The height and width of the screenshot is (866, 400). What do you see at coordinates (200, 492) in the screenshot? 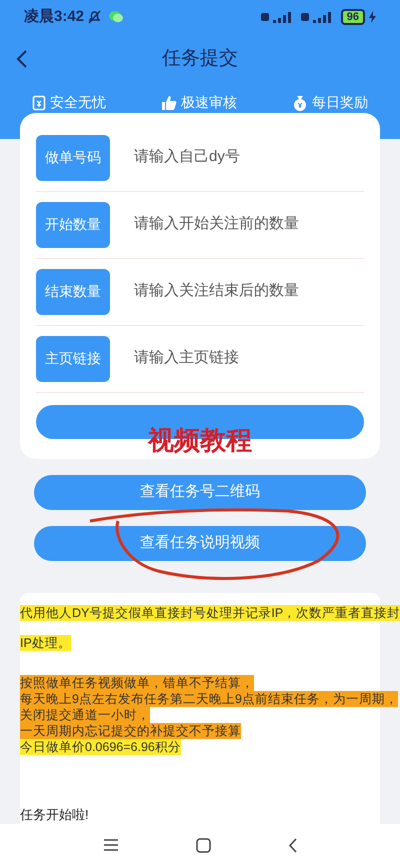
I see `action-button: 查看任务号二维码` at bounding box center [200, 492].